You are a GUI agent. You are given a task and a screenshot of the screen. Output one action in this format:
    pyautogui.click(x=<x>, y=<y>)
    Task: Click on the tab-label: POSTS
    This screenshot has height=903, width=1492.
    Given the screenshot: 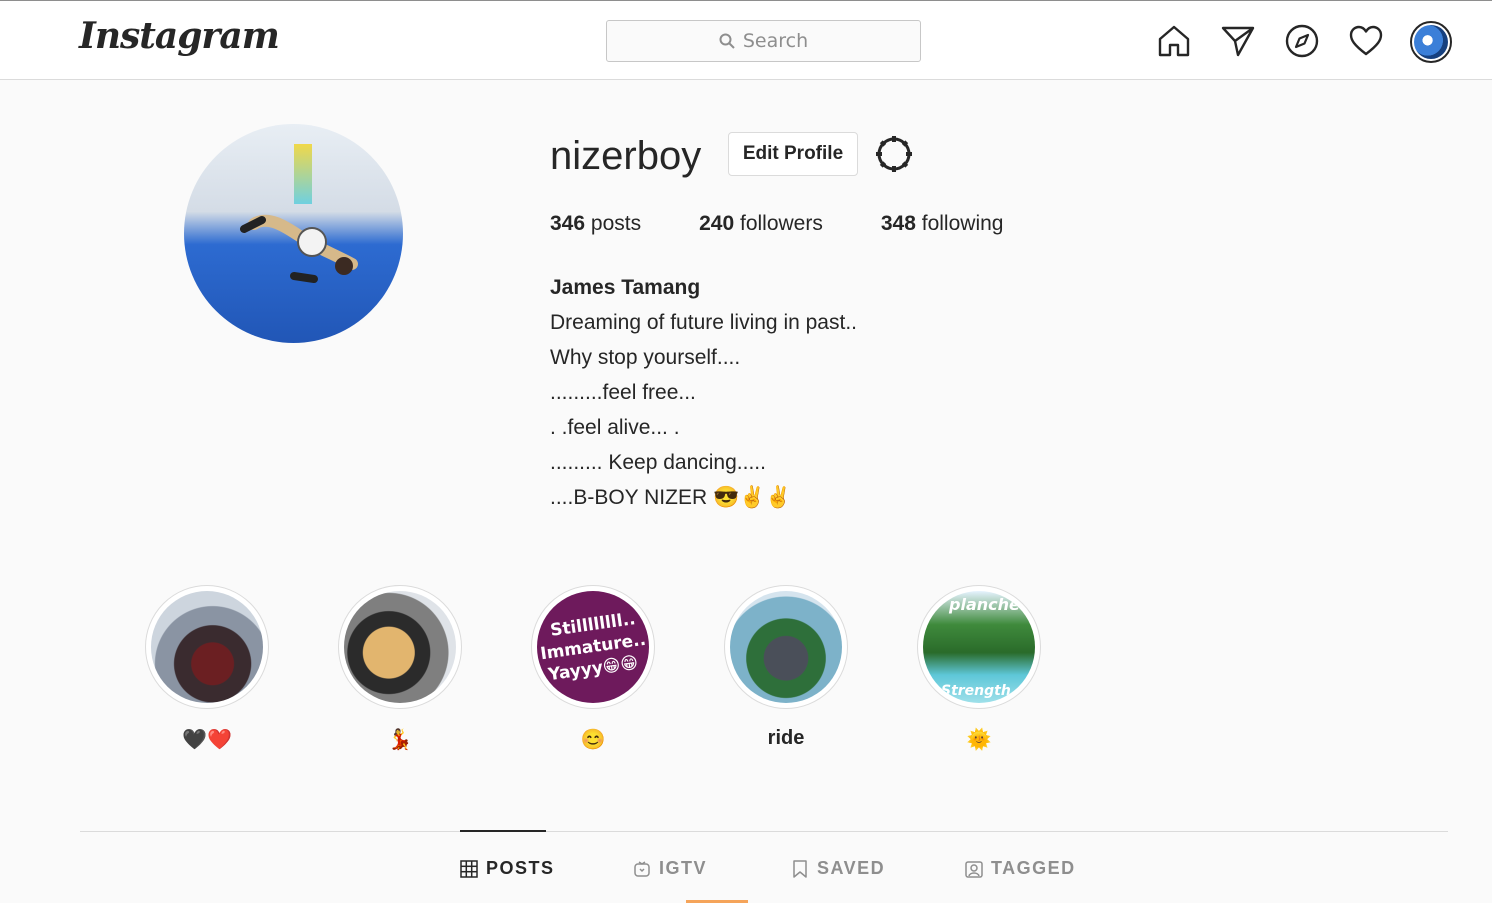 What is the action you would take?
    pyautogui.click(x=520, y=868)
    